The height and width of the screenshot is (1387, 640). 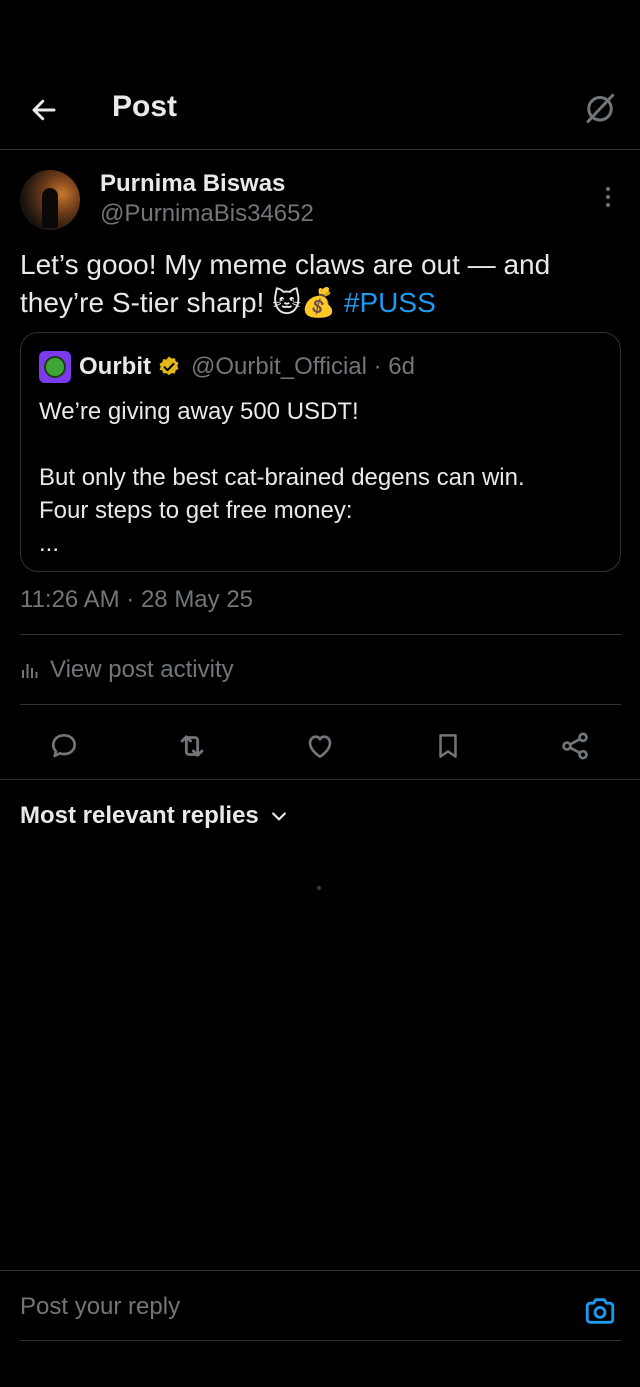 I want to click on quoted-author-name: Ourbit, so click(x=115, y=366).